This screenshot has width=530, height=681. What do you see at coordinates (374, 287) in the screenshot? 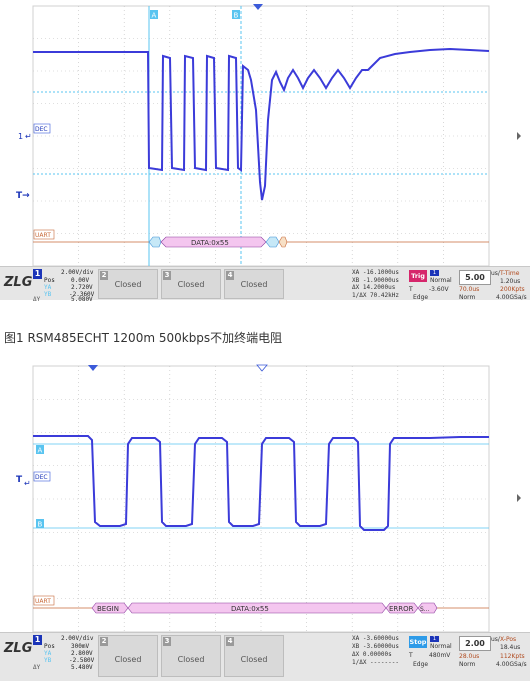
I see `cursor-dx: ΔX 14.2000us` at bounding box center [374, 287].